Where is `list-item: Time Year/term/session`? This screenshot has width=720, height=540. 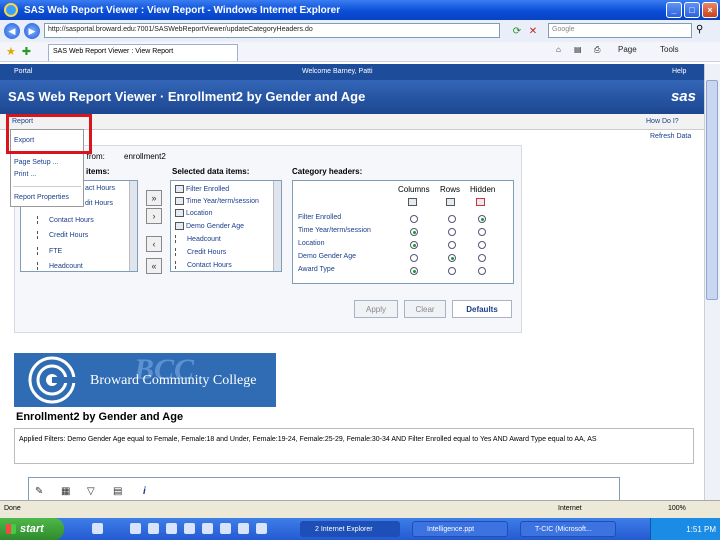 list-item: Time Year/term/session is located at coordinates (217, 201).